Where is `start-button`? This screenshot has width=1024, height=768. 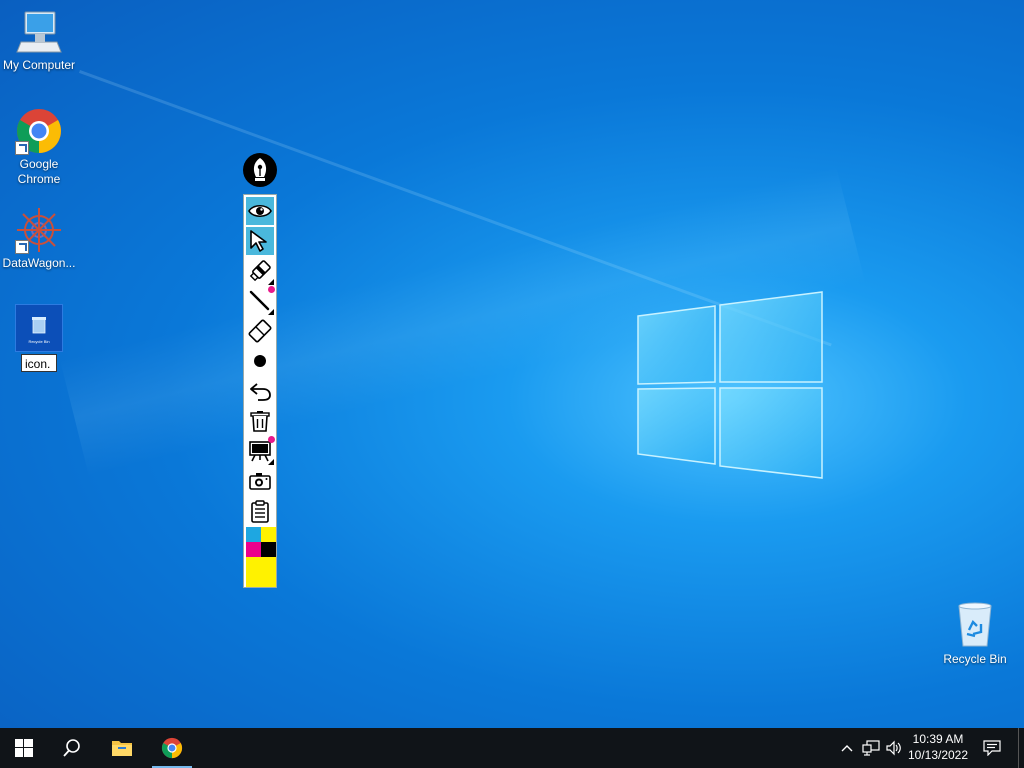
start-button is located at coordinates (24, 748).